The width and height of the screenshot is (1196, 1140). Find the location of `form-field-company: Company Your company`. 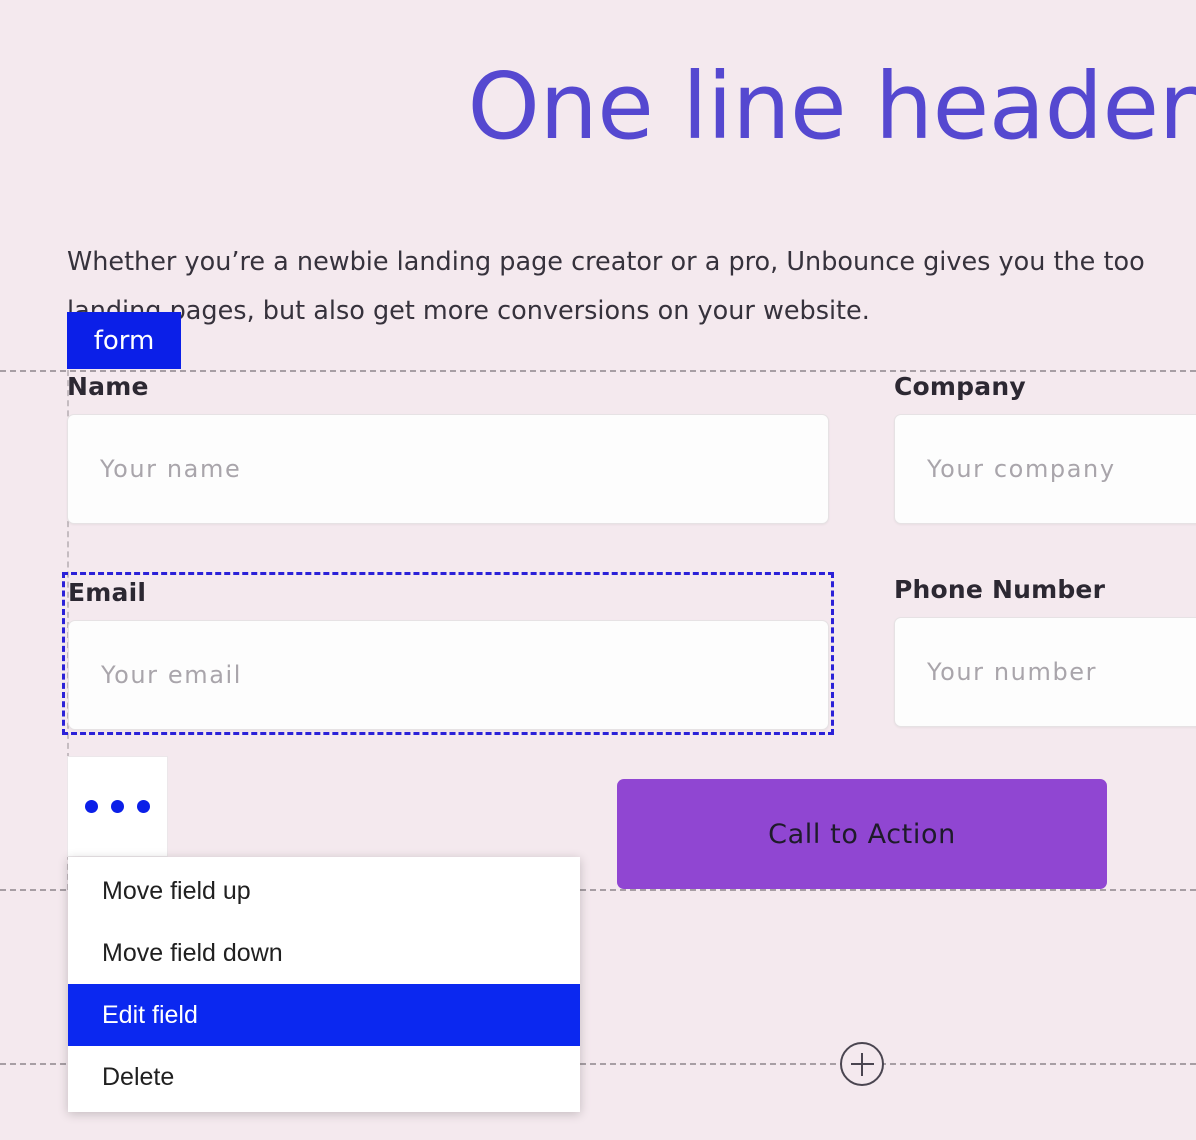

form-field-company: Company Your company is located at coordinates (1045, 448).